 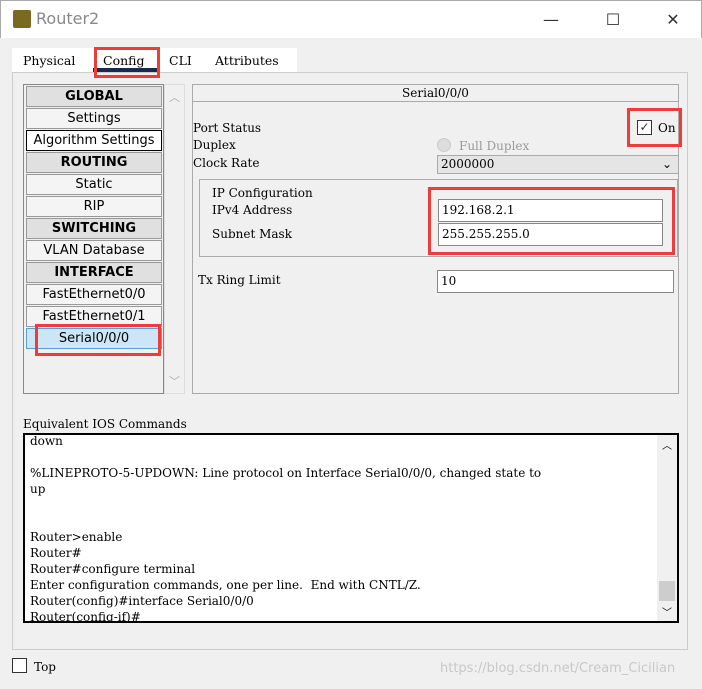 What do you see at coordinates (226, 163) in the screenshot?
I see `clock-rate-label: Clock Rate` at bounding box center [226, 163].